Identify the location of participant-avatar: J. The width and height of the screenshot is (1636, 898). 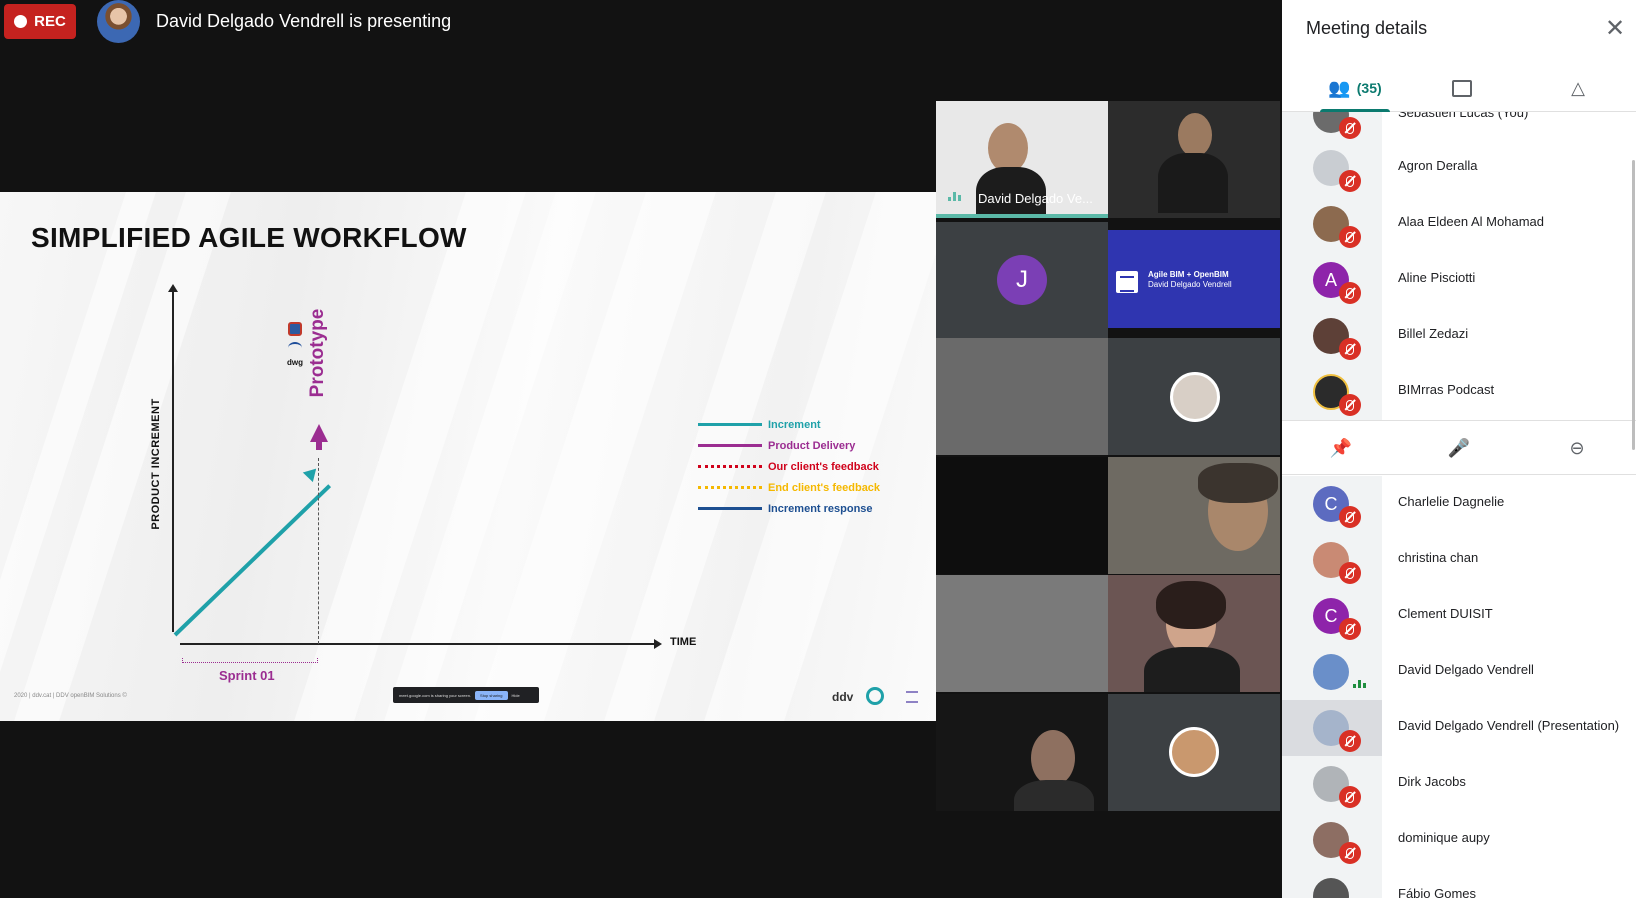
(1022, 280).